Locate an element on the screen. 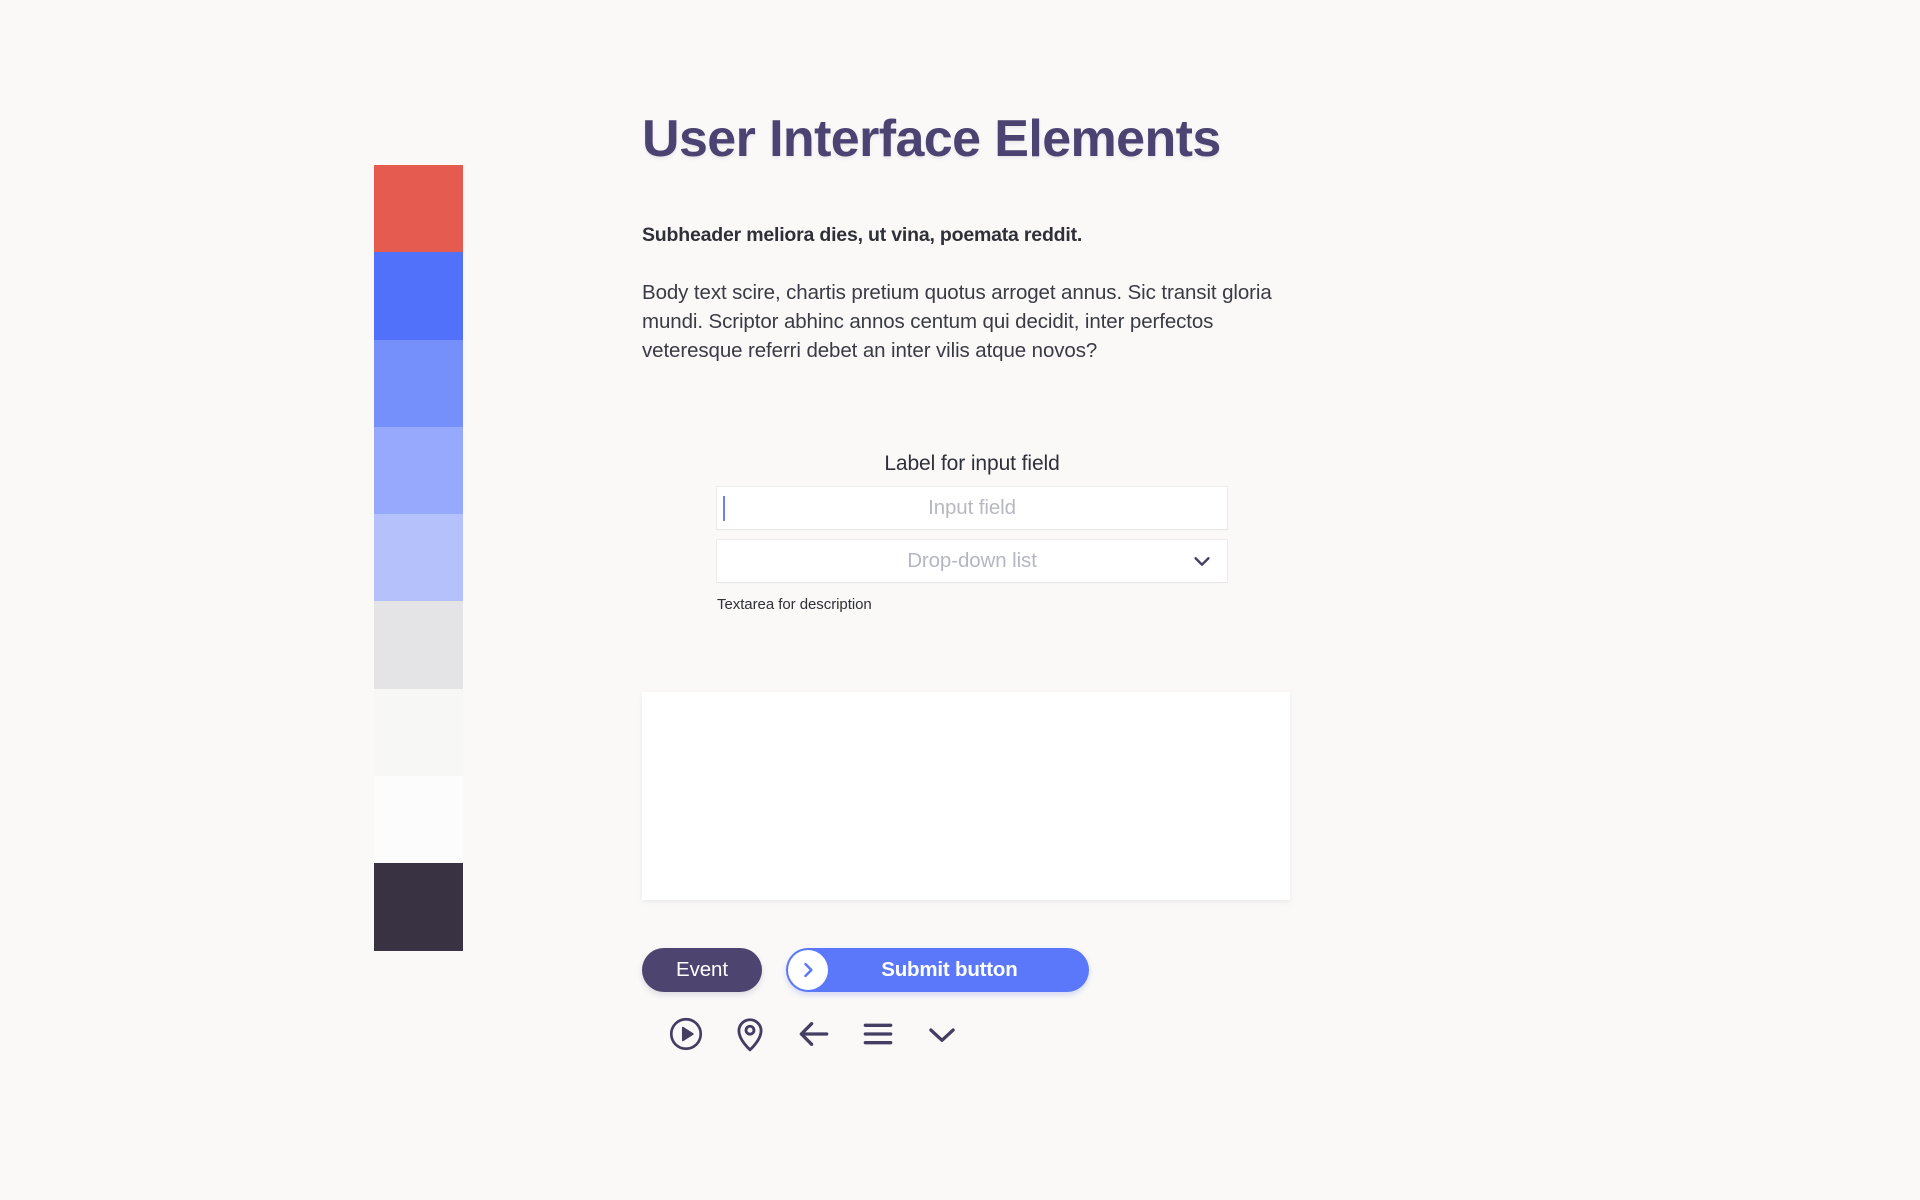 The height and width of the screenshot is (1200, 1920). text-caret is located at coordinates (724, 508).